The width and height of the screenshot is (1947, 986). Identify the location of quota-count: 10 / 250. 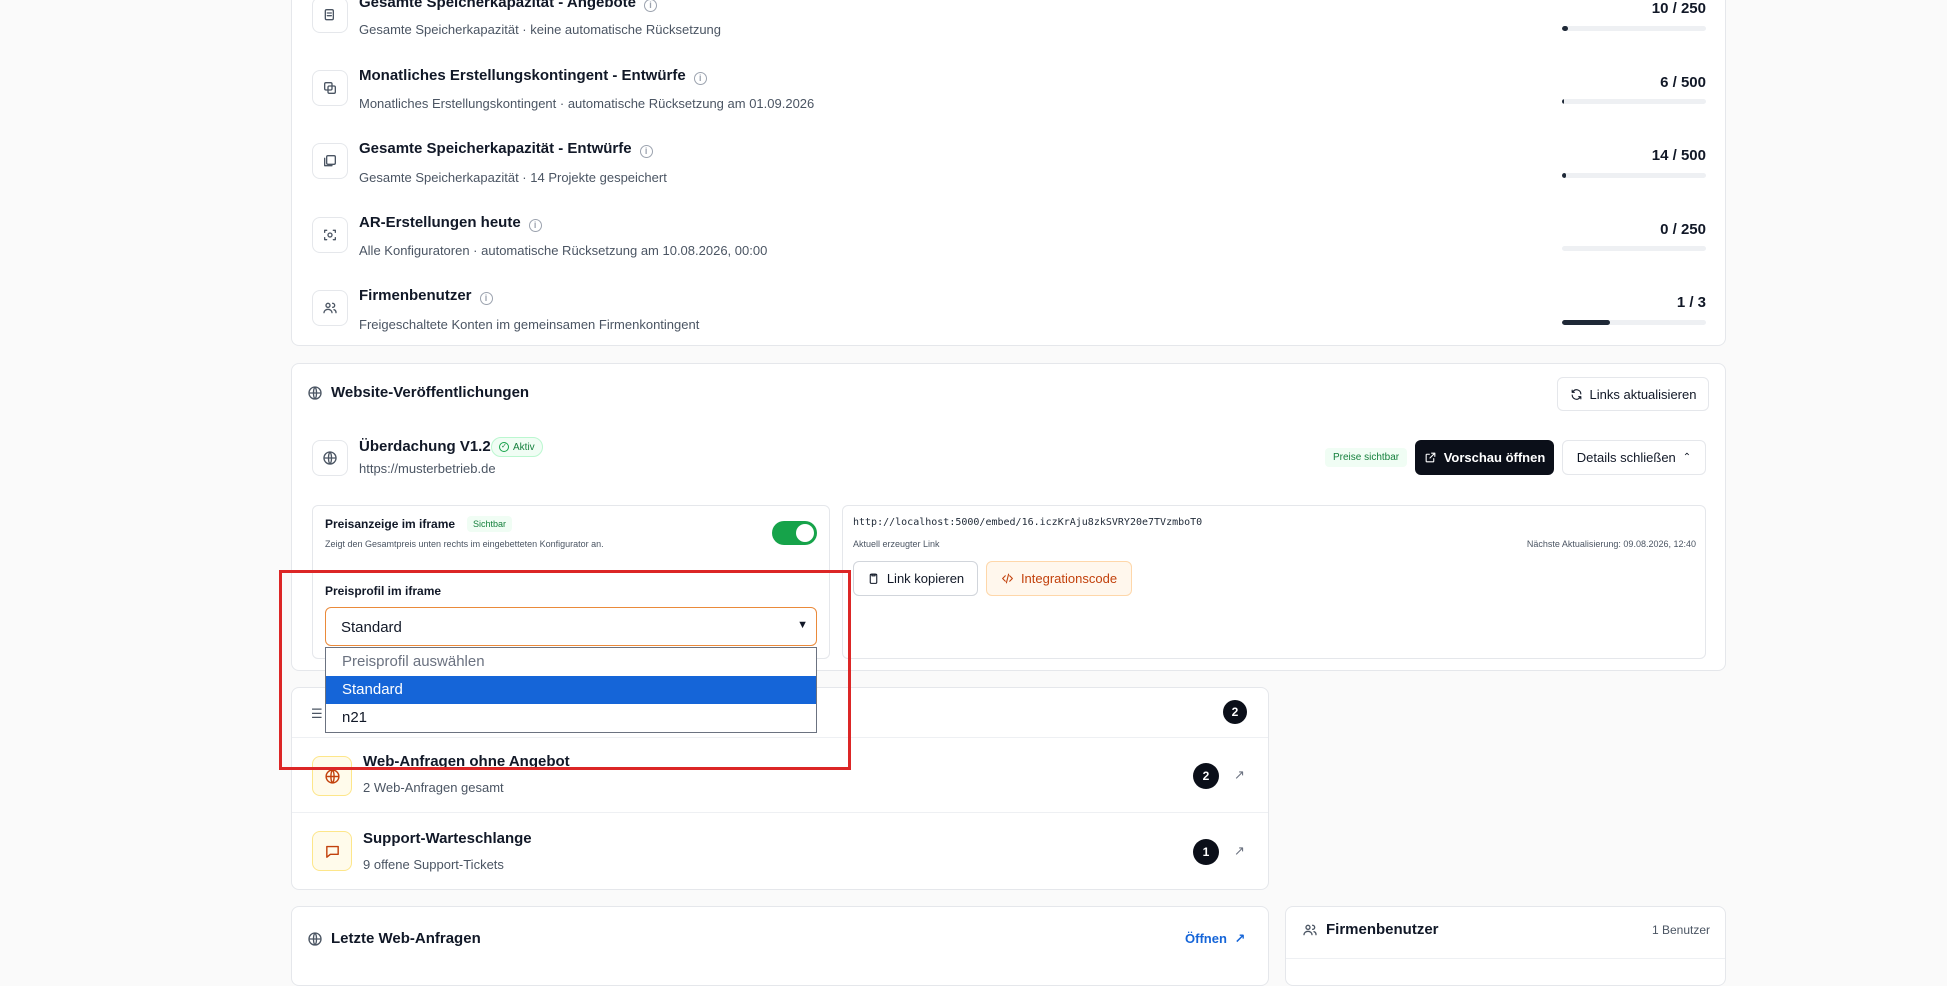
(1678, 8).